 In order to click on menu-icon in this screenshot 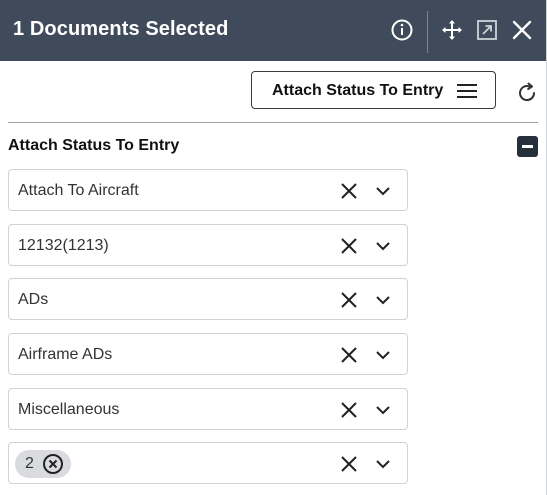, I will do `click(467, 93)`.